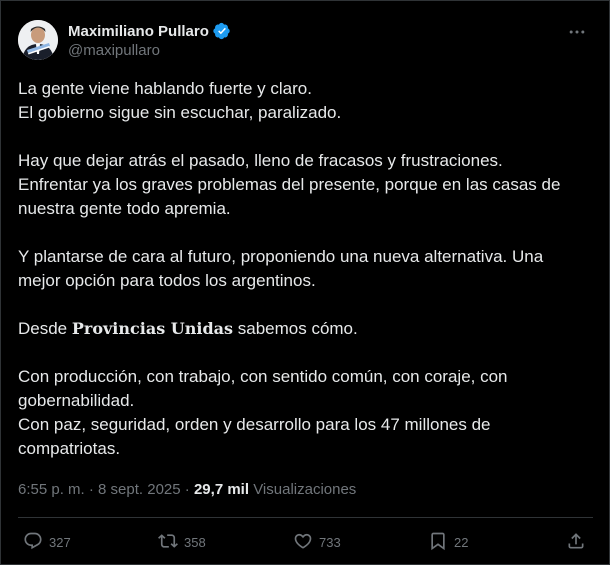 Image resolution: width=610 pixels, height=565 pixels. What do you see at coordinates (60, 542) in the screenshot?
I see `reply-count: 327` at bounding box center [60, 542].